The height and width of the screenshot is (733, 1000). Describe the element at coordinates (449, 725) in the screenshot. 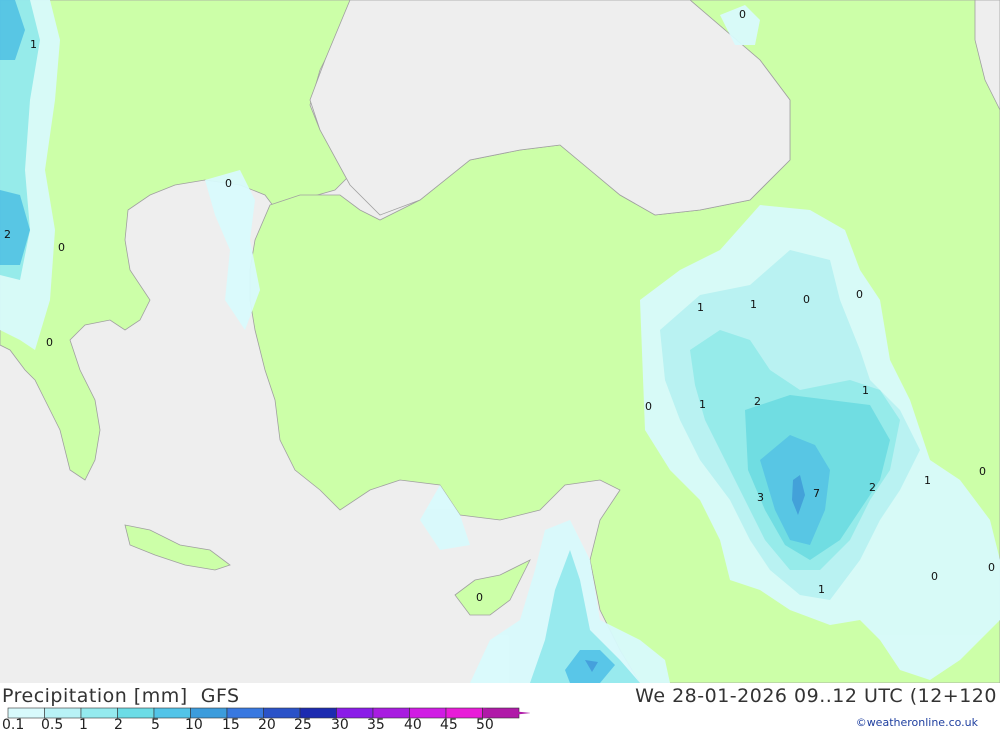

I see `scale-label: 45` at that location.